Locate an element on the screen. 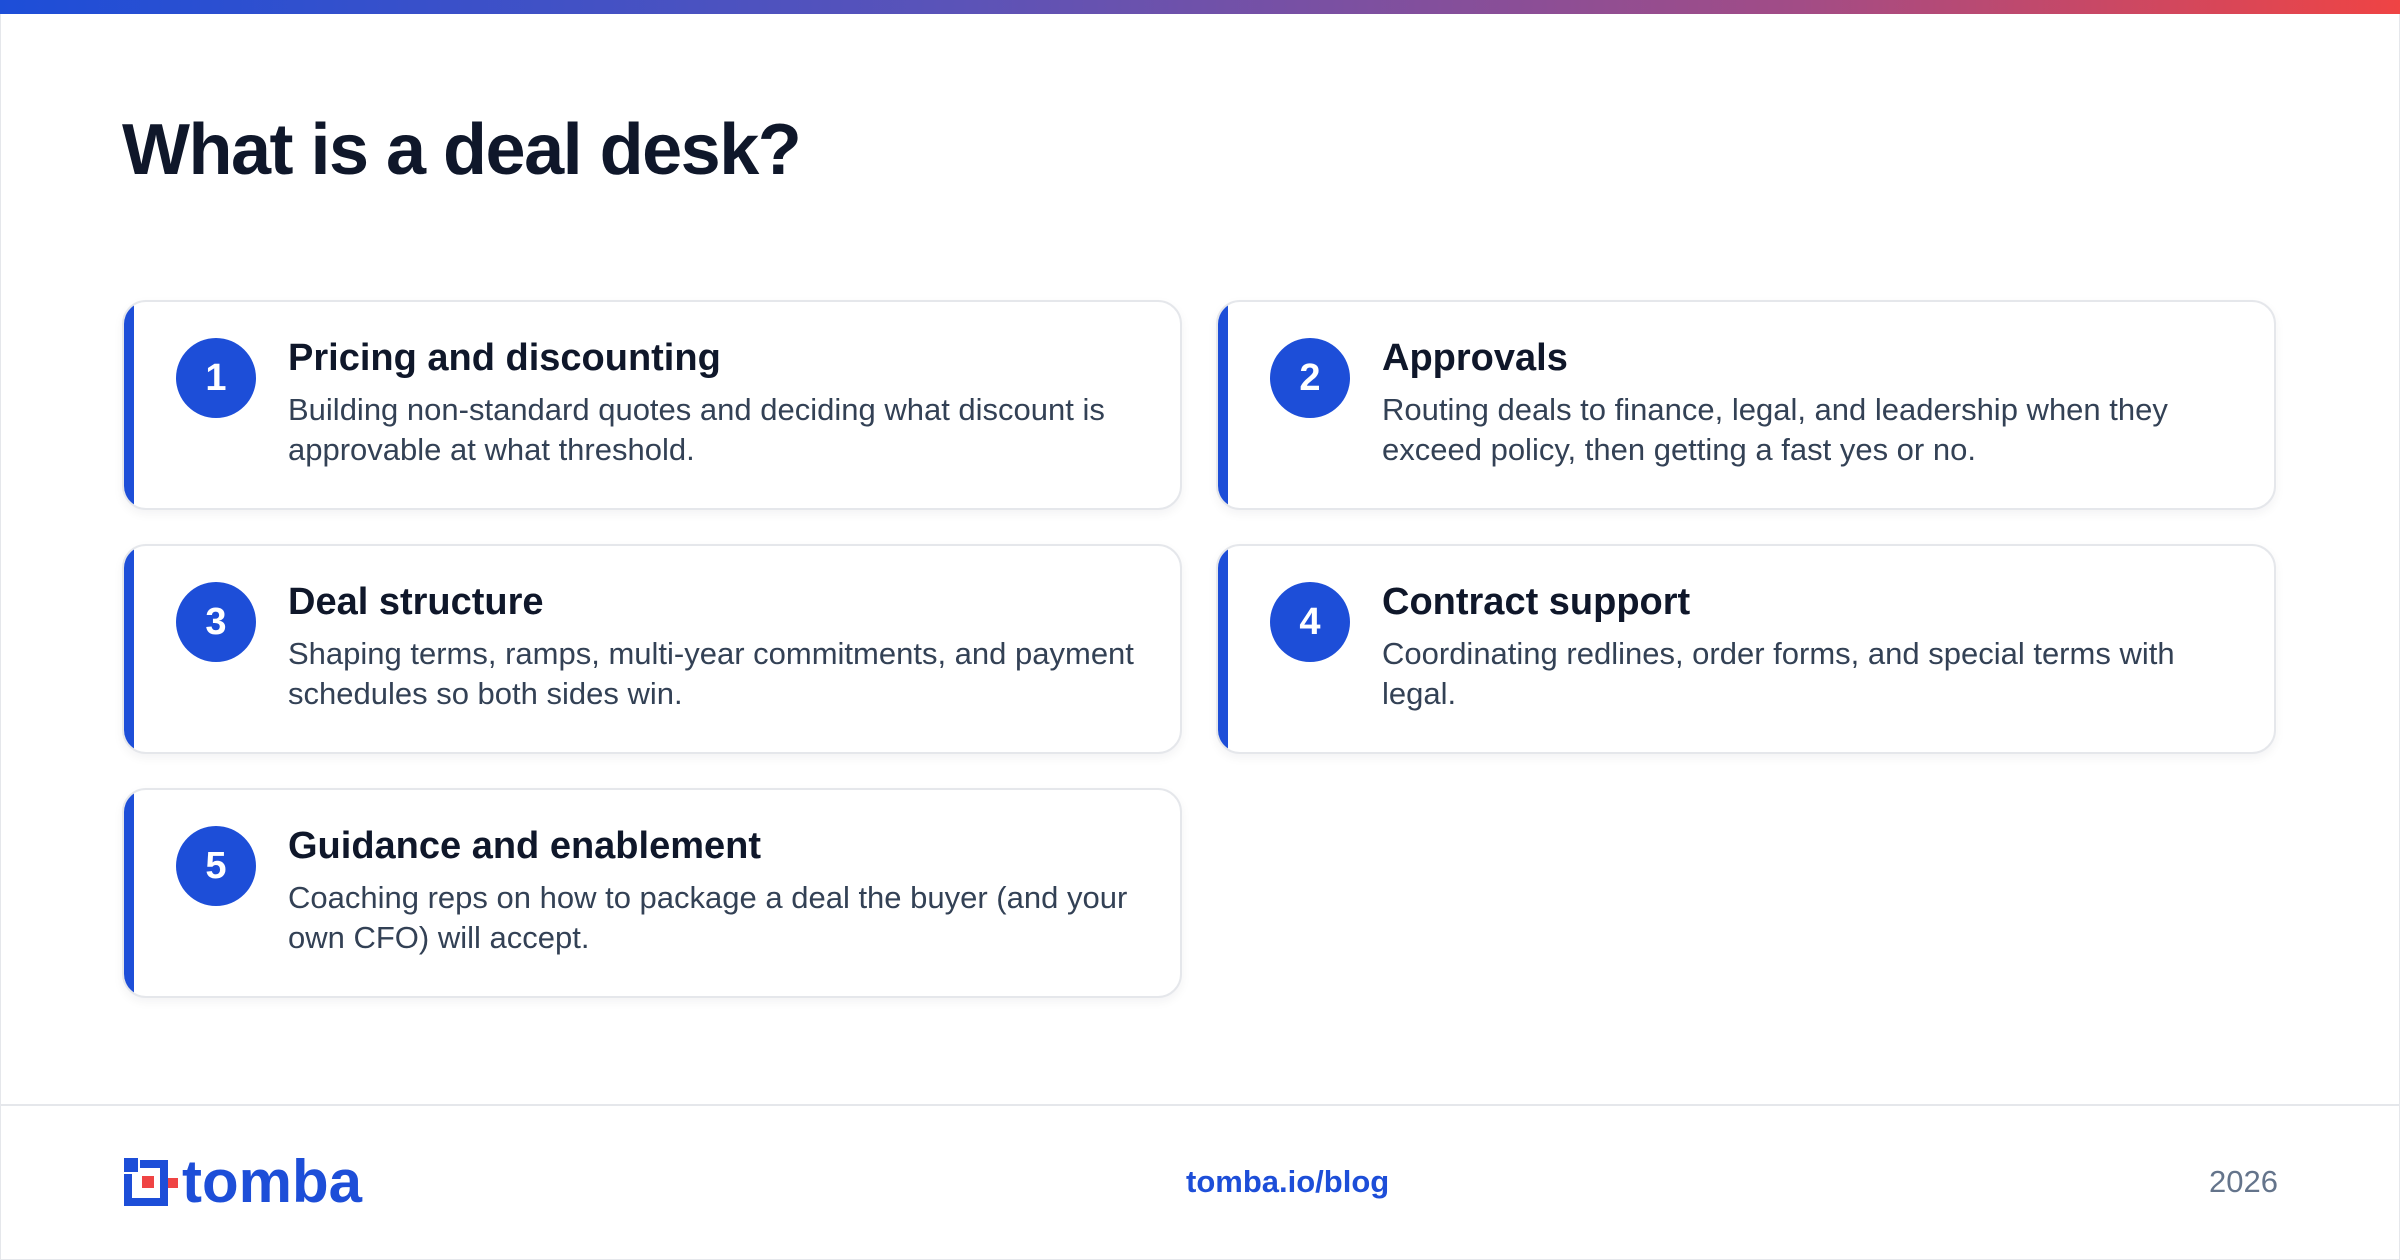 This screenshot has width=2400, height=1260. number-badge-5: 5 is located at coordinates (216, 866).